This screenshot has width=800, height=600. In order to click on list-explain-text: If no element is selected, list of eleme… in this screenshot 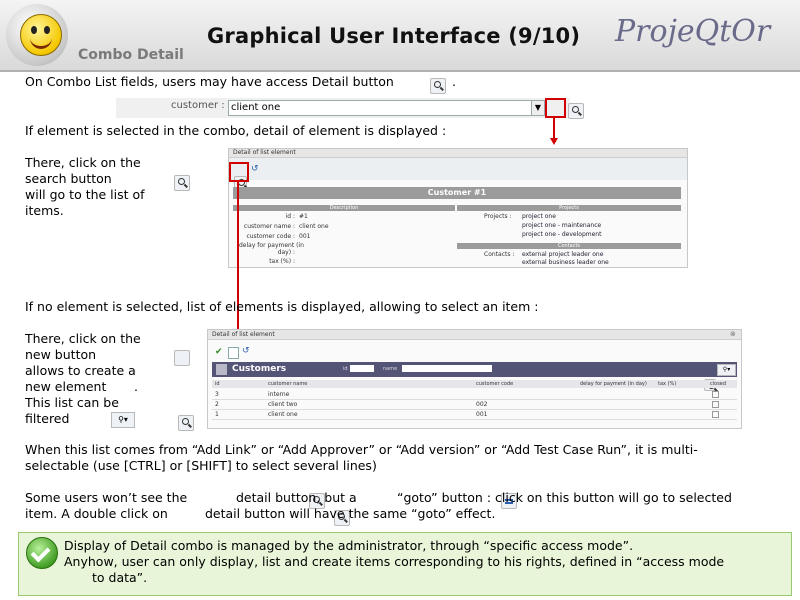, I will do `click(282, 306)`.